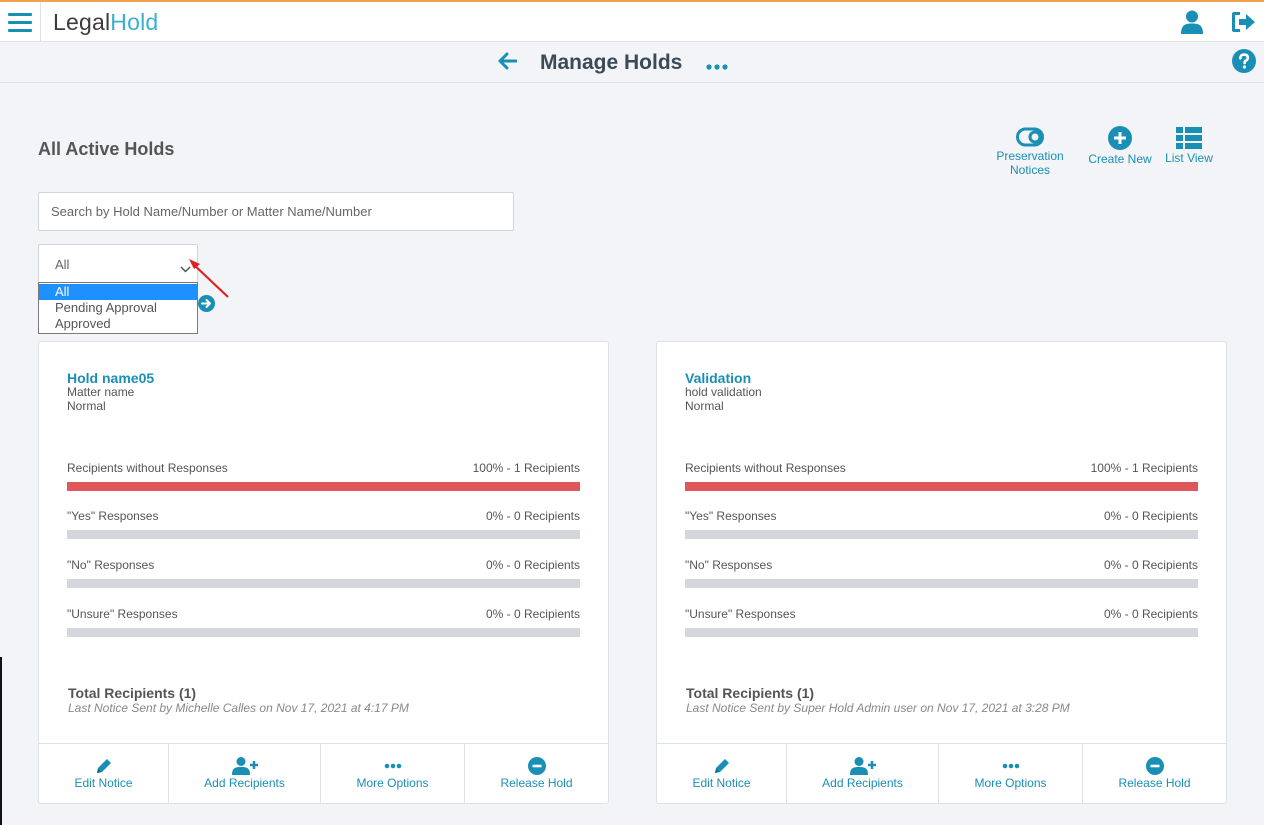 Image resolution: width=1264 pixels, height=825 pixels. I want to click on section-title: All Active Holds, so click(106, 149).